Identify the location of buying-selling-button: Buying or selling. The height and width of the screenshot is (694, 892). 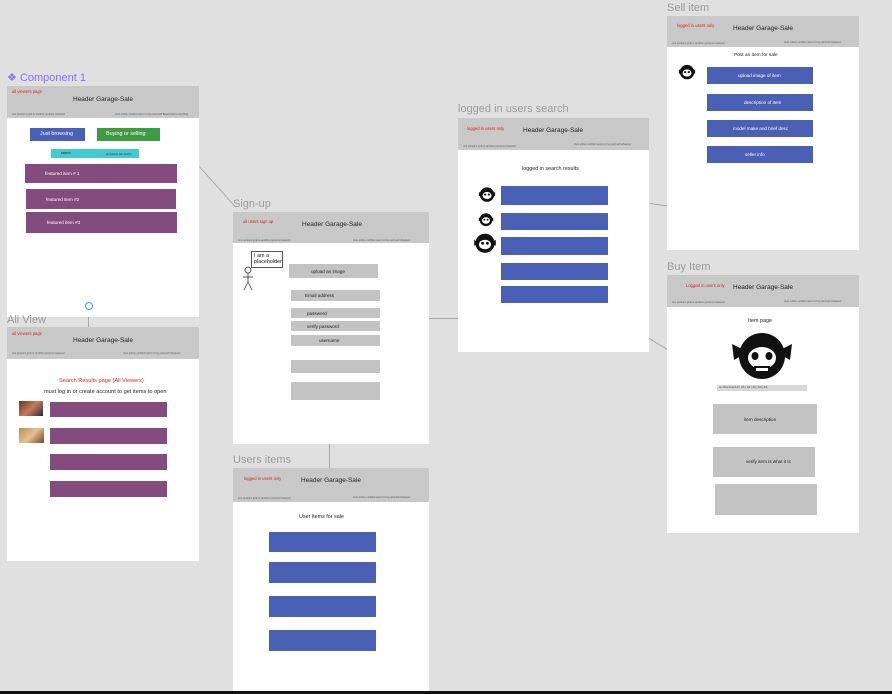
(128, 134).